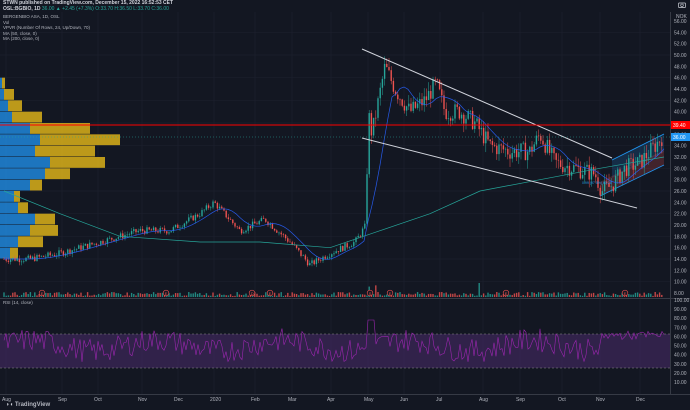  Describe the element at coordinates (18, 302) in the screenshot. I see `rsi-legend: RSI (14, close)` at that location.